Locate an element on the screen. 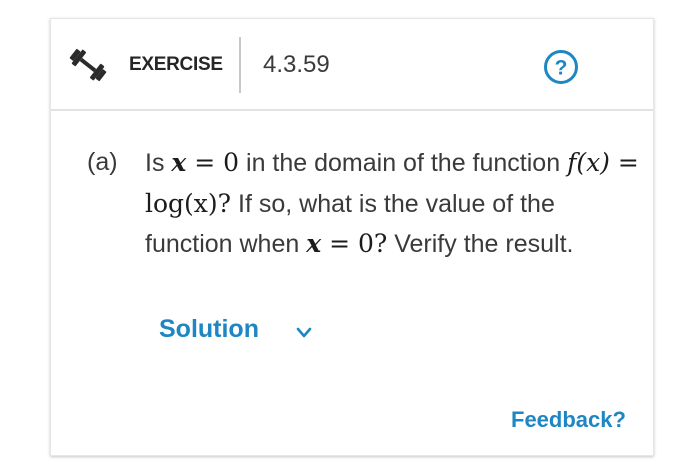  exercise-label: EXERCISE is located at coordinates (176, 64).